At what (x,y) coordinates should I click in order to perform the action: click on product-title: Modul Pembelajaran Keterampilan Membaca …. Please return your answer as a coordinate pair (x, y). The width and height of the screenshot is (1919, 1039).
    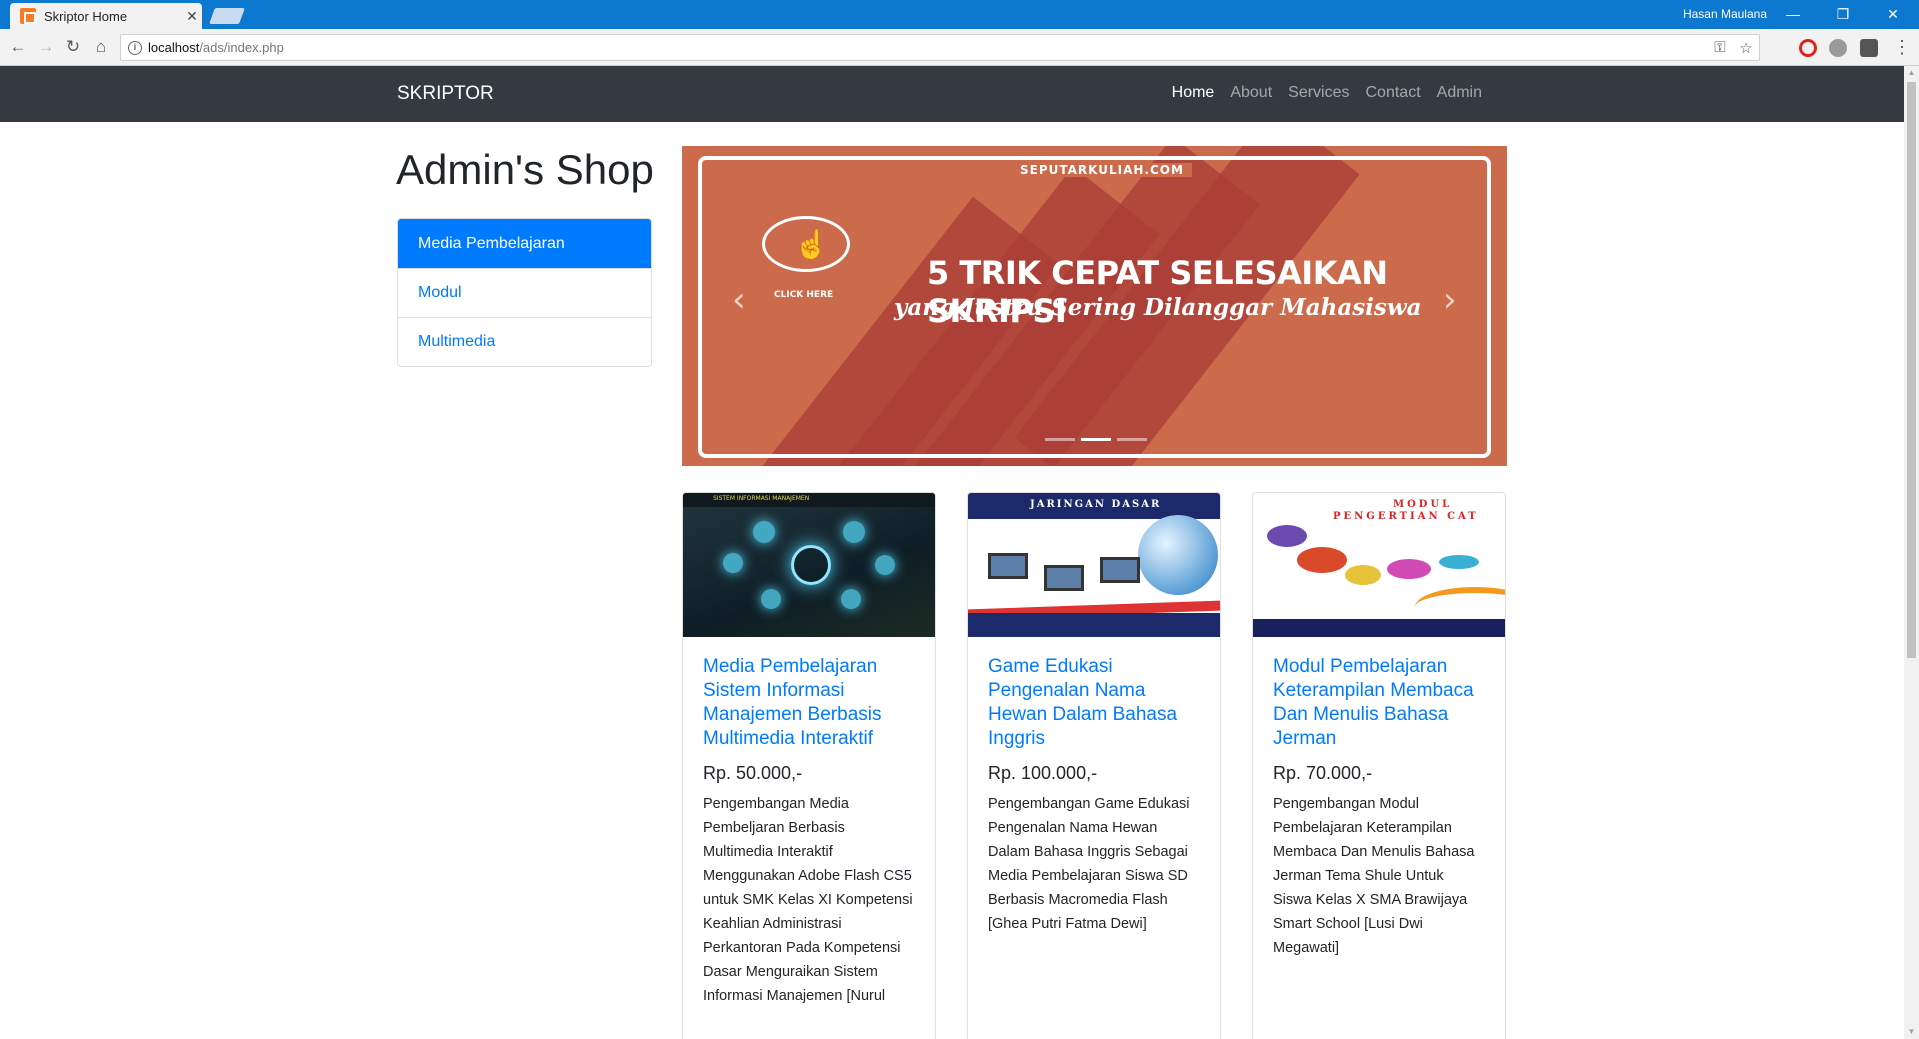
    Looking at the image, I should click on (1379, 703).